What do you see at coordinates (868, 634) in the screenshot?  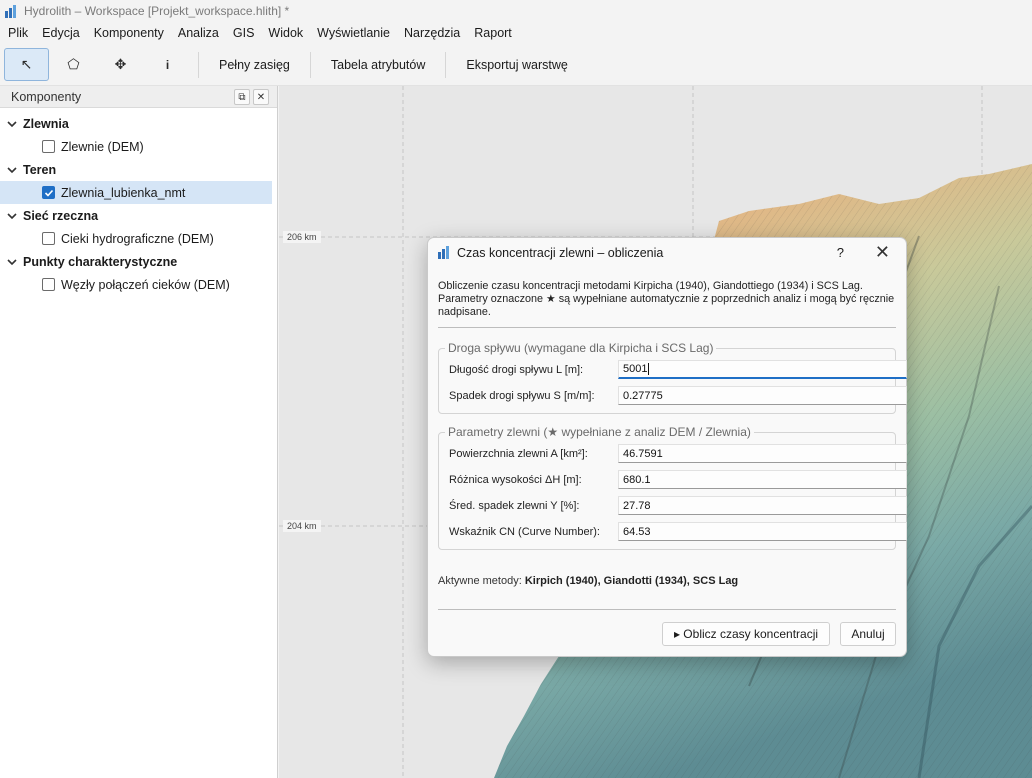 I see `cancel-button: Anuluj` at bounding box center [868, 634].